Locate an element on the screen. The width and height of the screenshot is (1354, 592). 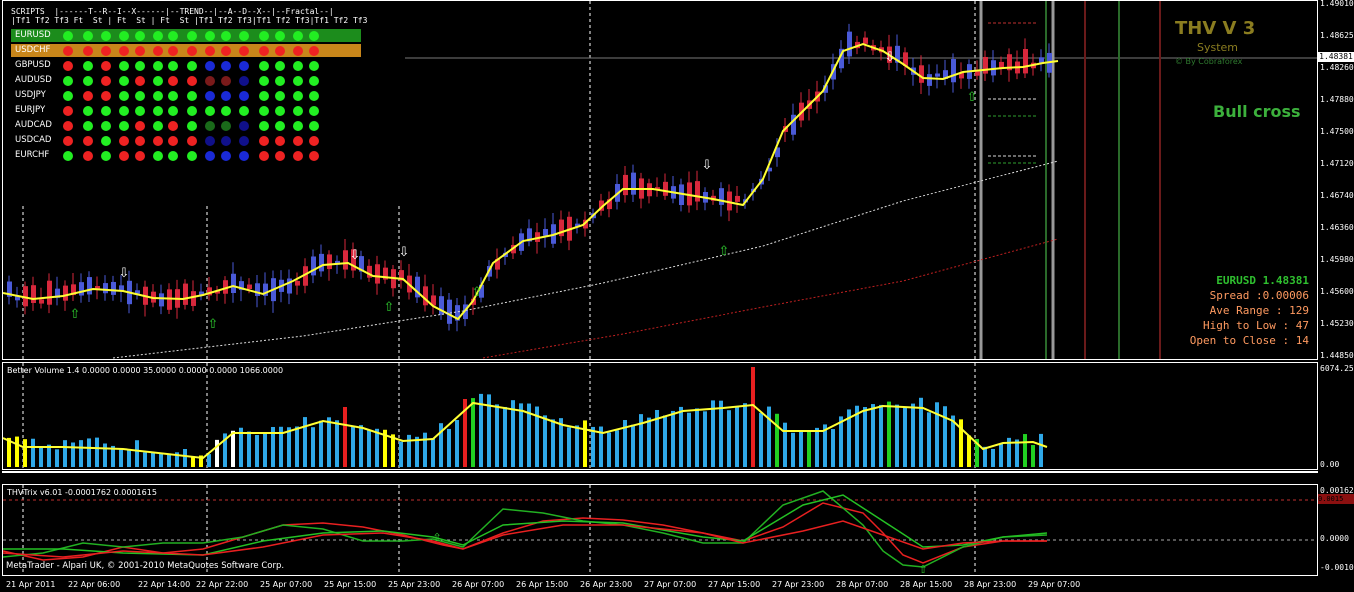
pane-separator is located at coordinates (660, 472).